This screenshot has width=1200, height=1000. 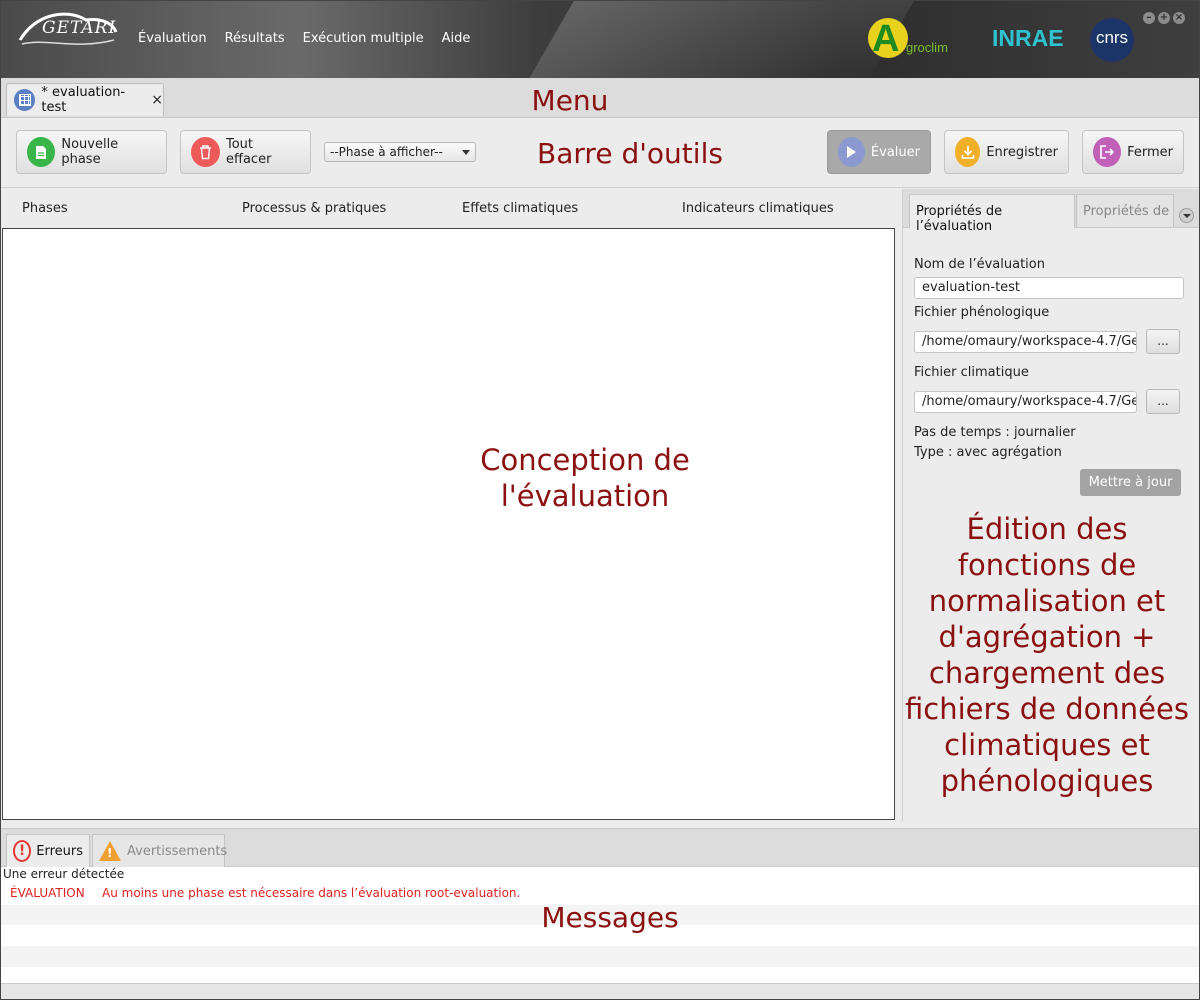 I want to click on tab-warnings: ! Avertissements, so click(x=159, y=850).